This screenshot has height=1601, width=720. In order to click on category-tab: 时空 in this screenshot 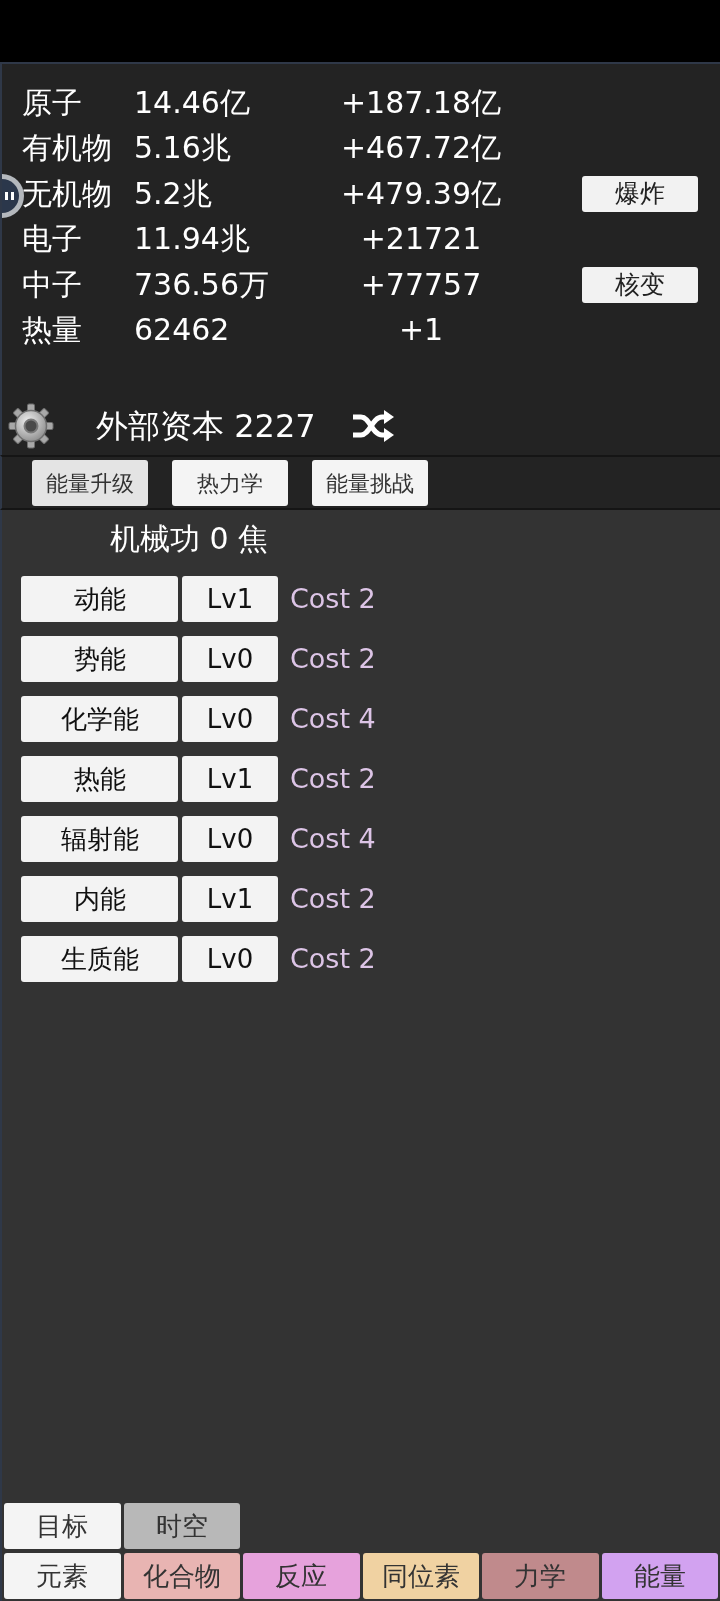, I will do `click(181, 1526)`.